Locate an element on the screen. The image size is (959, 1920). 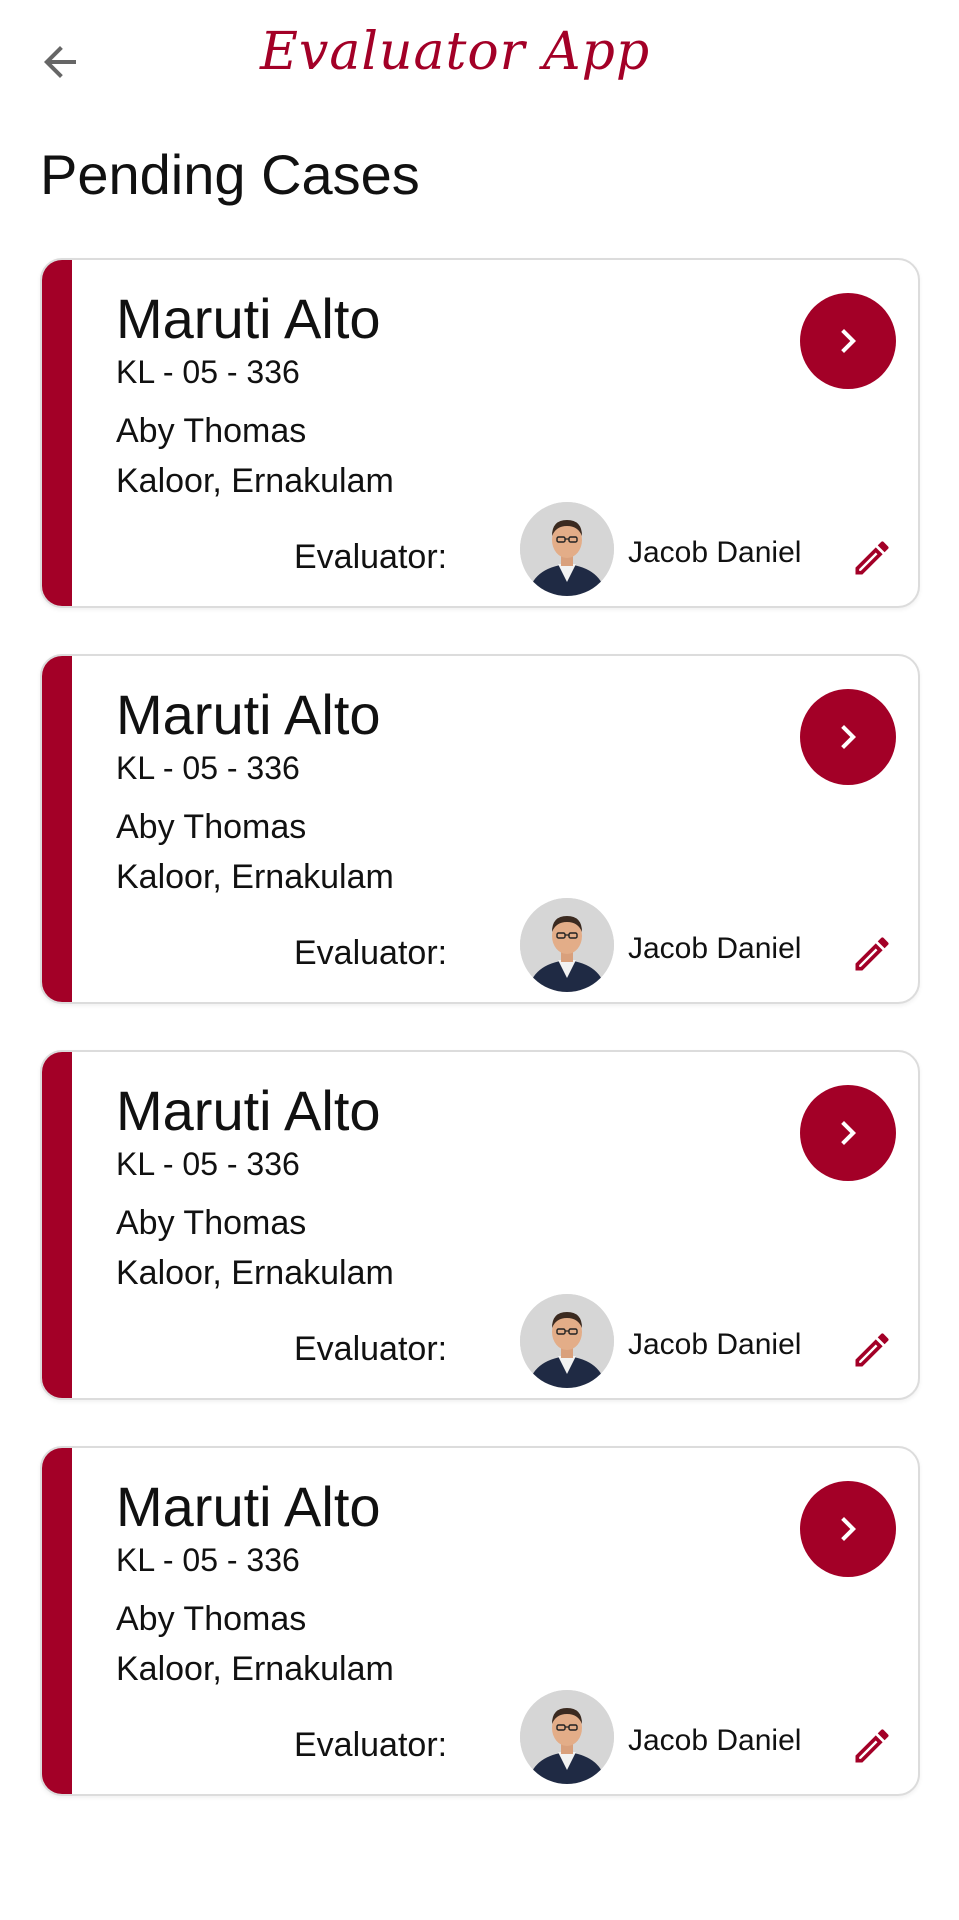
arrow-left-icon is located at coordinates (60, 62).